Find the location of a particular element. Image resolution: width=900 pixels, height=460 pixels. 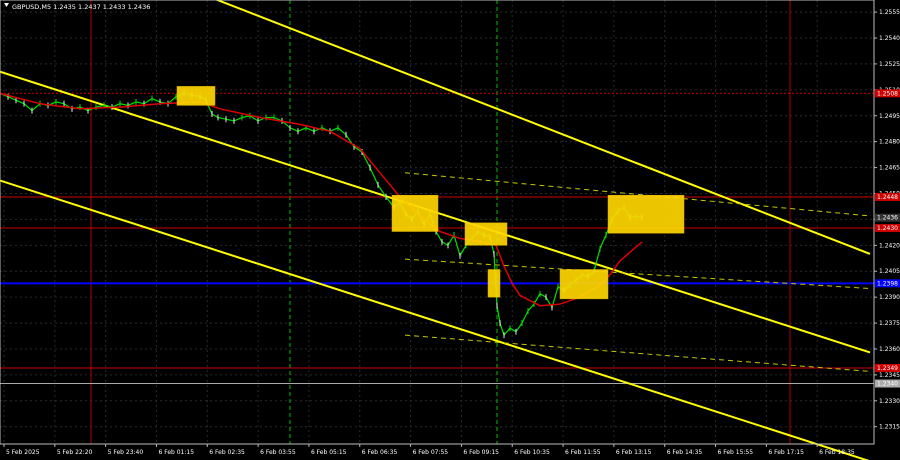

x-tick-label: 5 Feb 2025 is located at coordinates (23, 452).